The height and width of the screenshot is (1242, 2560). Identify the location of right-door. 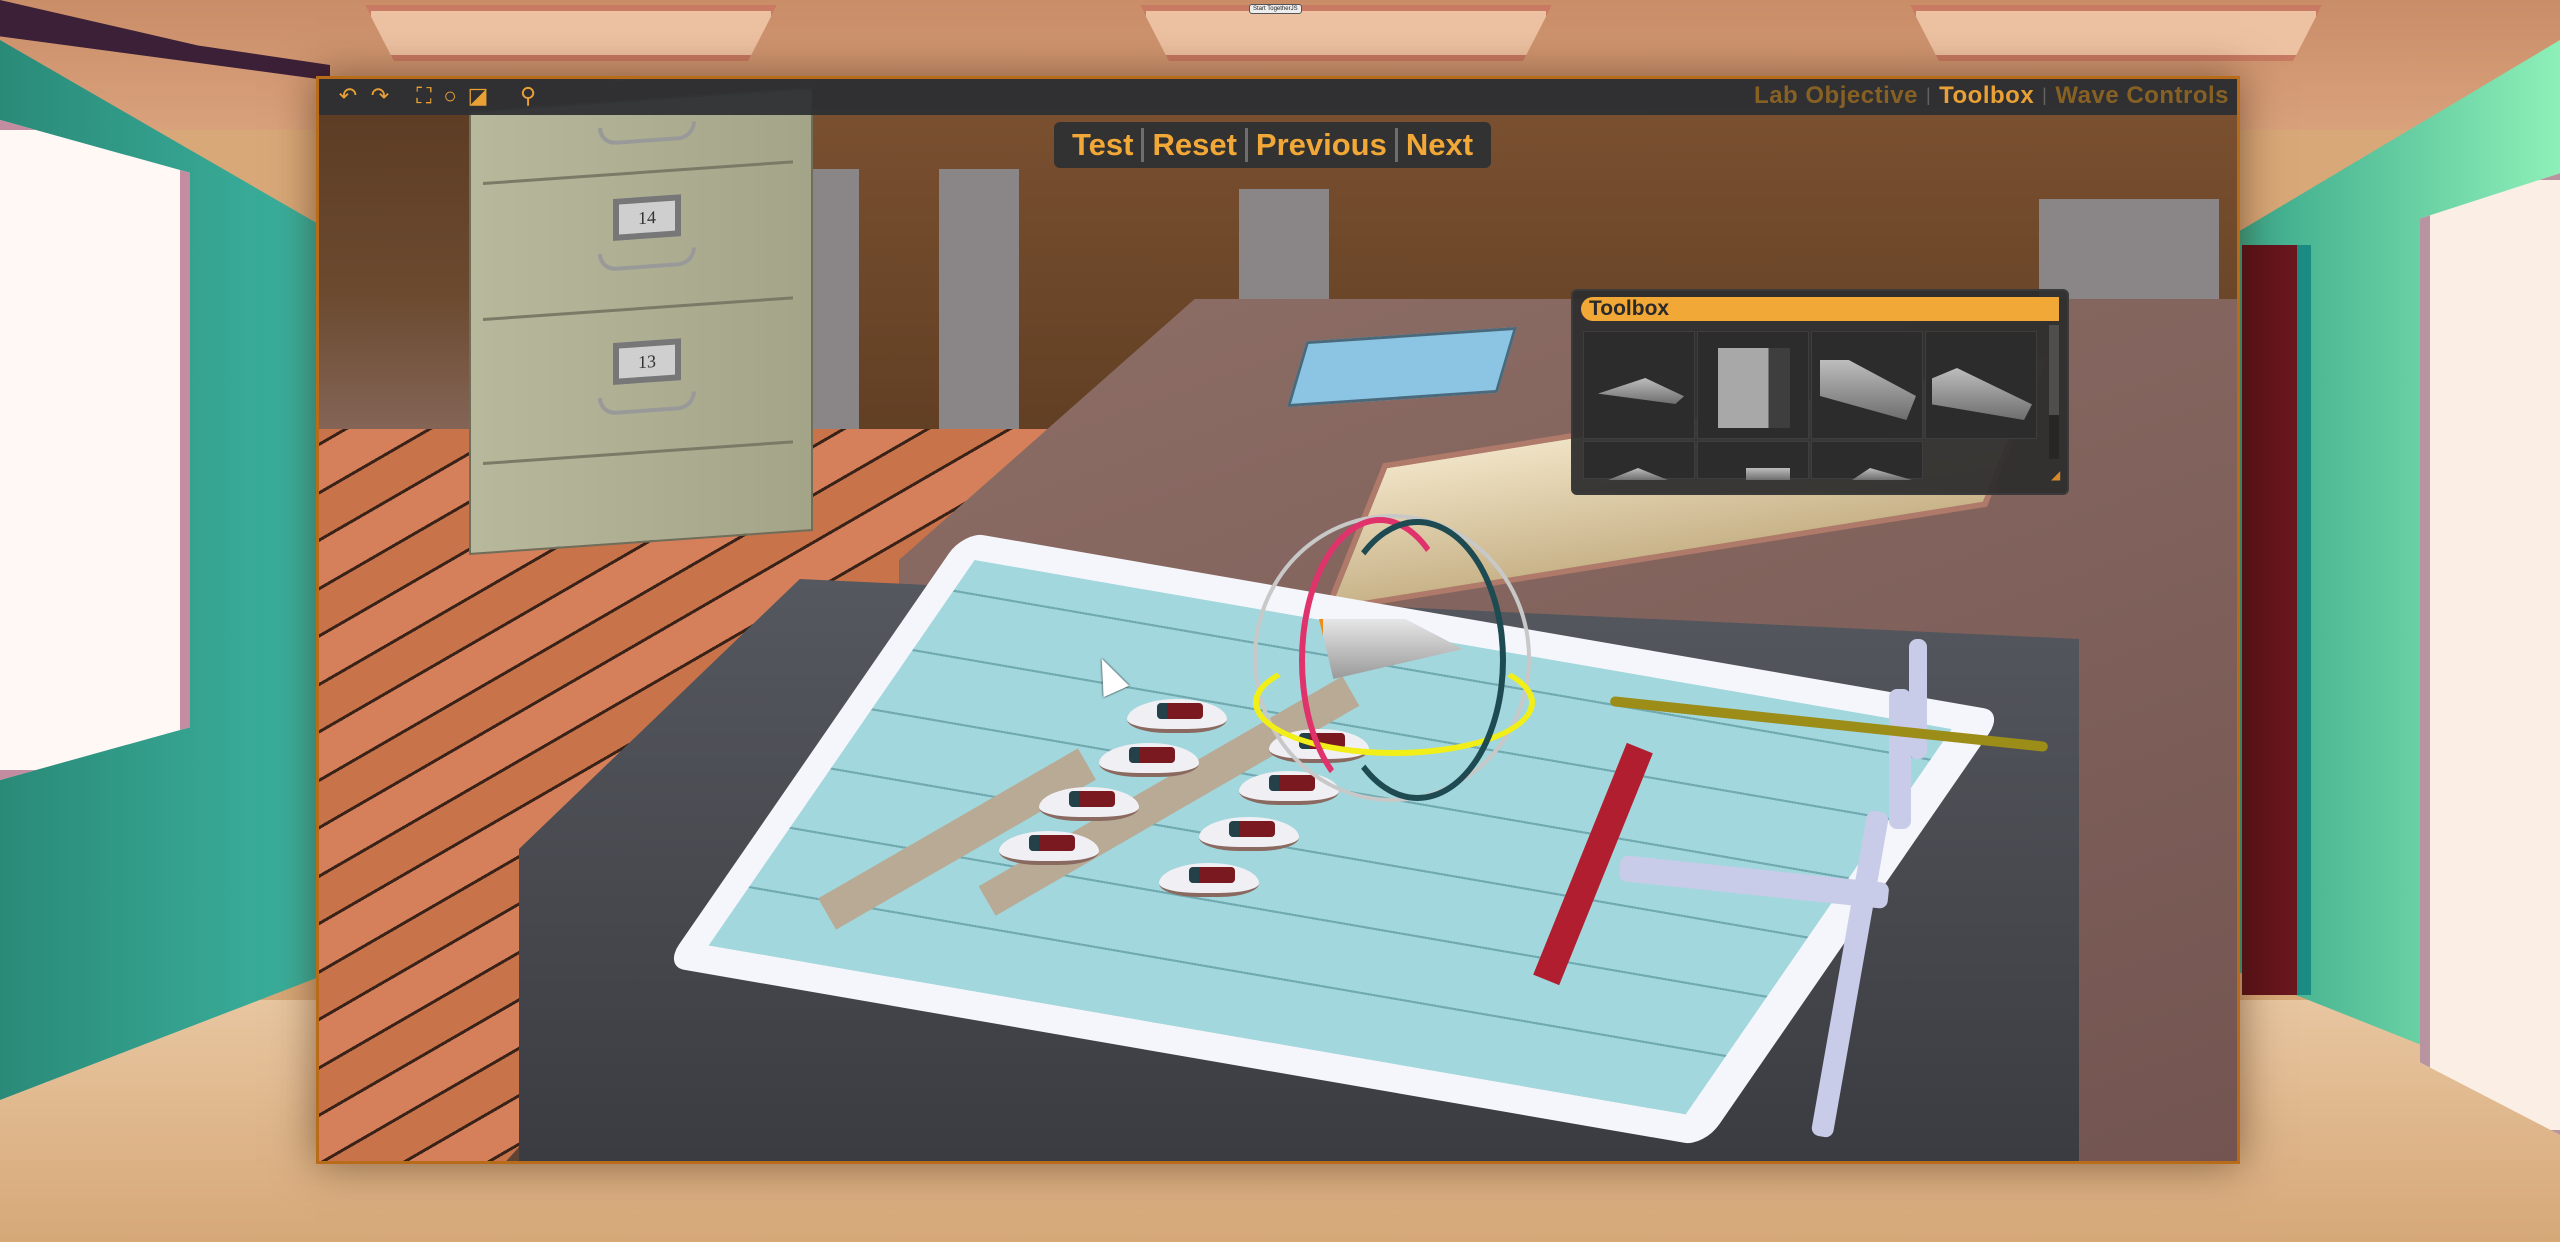
(2490, 655).